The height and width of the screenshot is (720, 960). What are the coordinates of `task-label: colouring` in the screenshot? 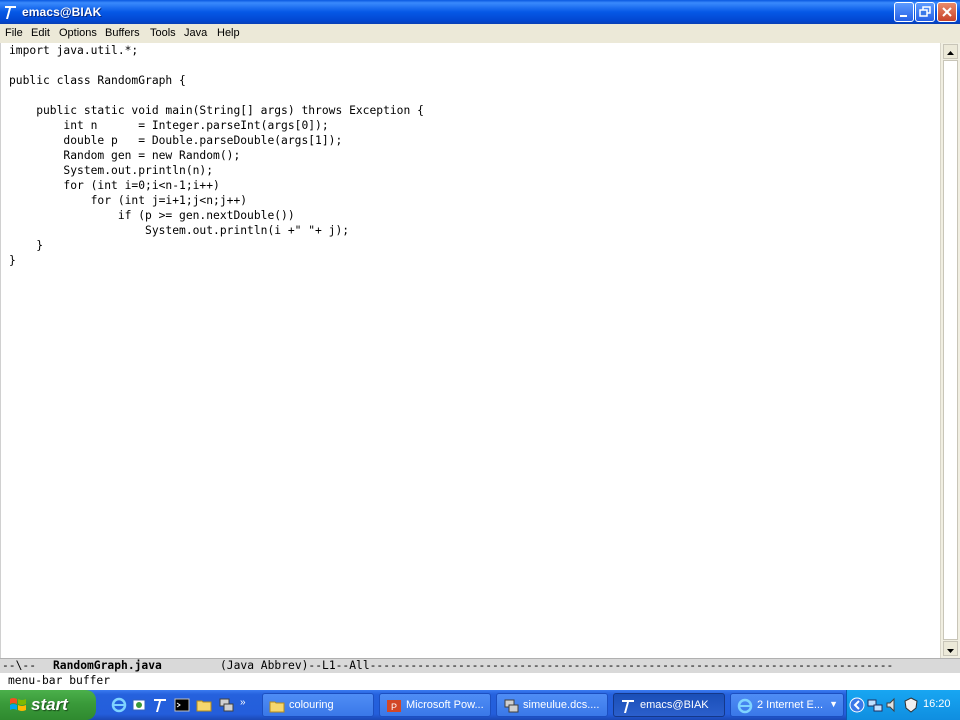 It's located at (311, 705).